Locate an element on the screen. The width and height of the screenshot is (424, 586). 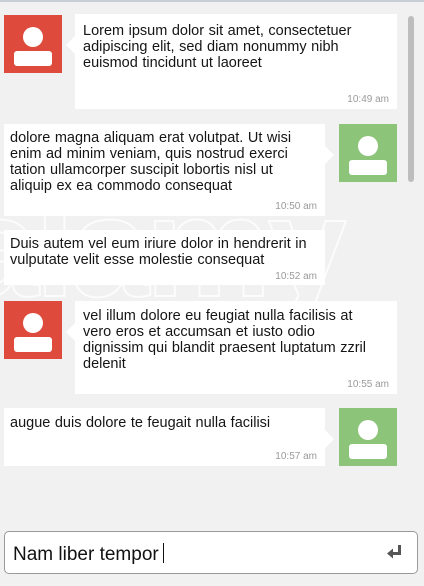
message-input-value-wrap: Nam liber tempor is located at coordinates (88, 554).